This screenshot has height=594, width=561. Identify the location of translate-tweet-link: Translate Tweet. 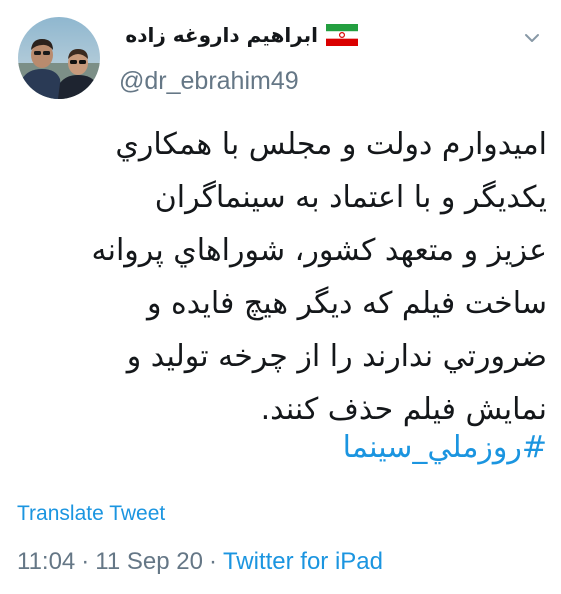
(91, 514).